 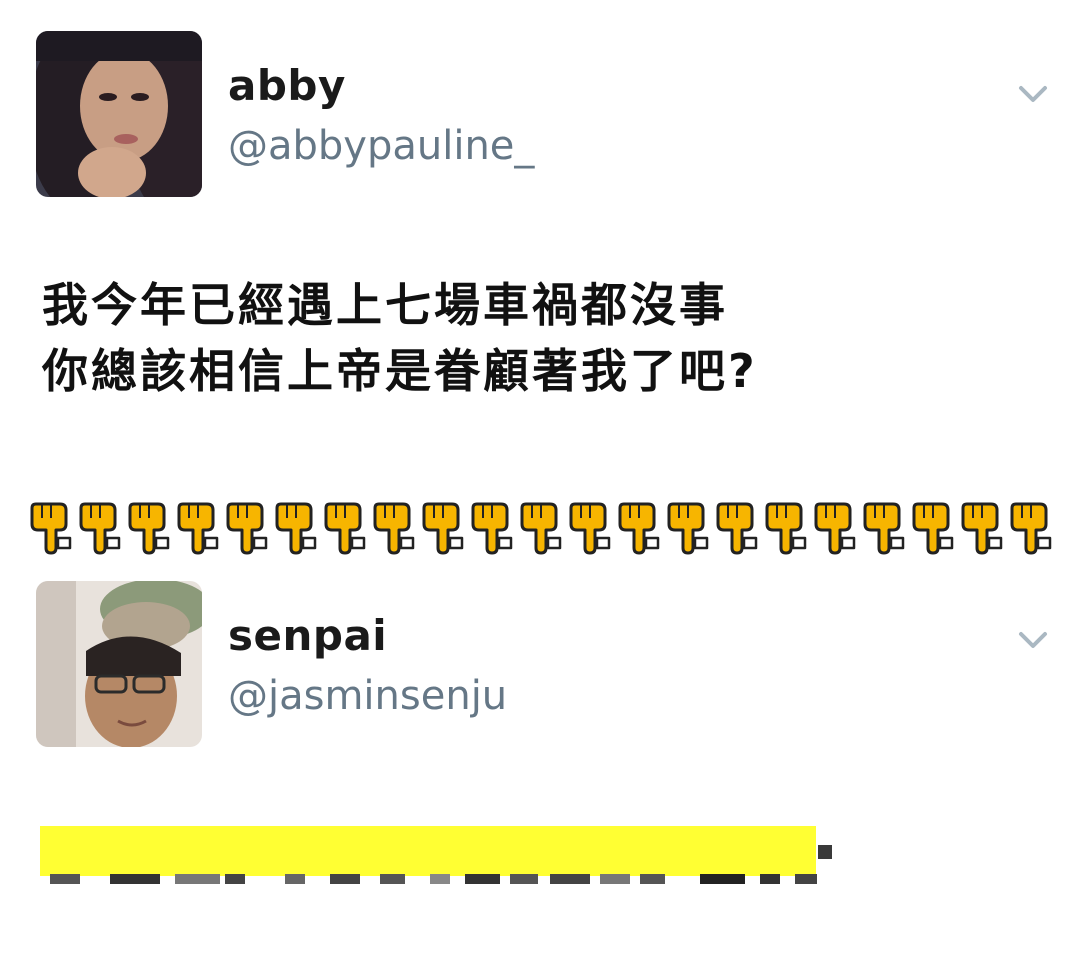 What do you see at coordinates (367, 696) in the screenshot?
I see `user-handle: @jasminsenju` at bounding box center [367, 696].